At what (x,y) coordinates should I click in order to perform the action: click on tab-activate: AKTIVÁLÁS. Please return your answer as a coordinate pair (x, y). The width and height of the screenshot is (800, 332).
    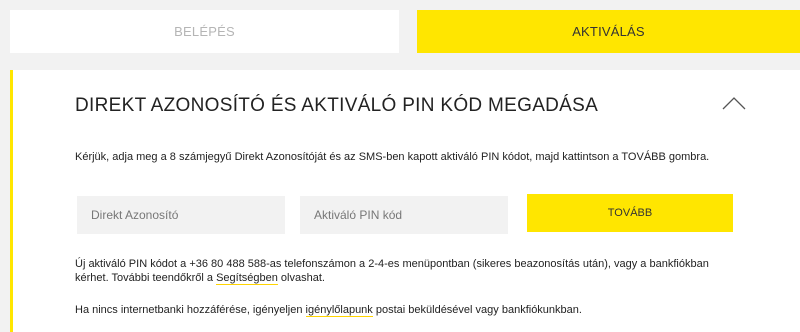
    Looking at the image, I should click on (608, 31).